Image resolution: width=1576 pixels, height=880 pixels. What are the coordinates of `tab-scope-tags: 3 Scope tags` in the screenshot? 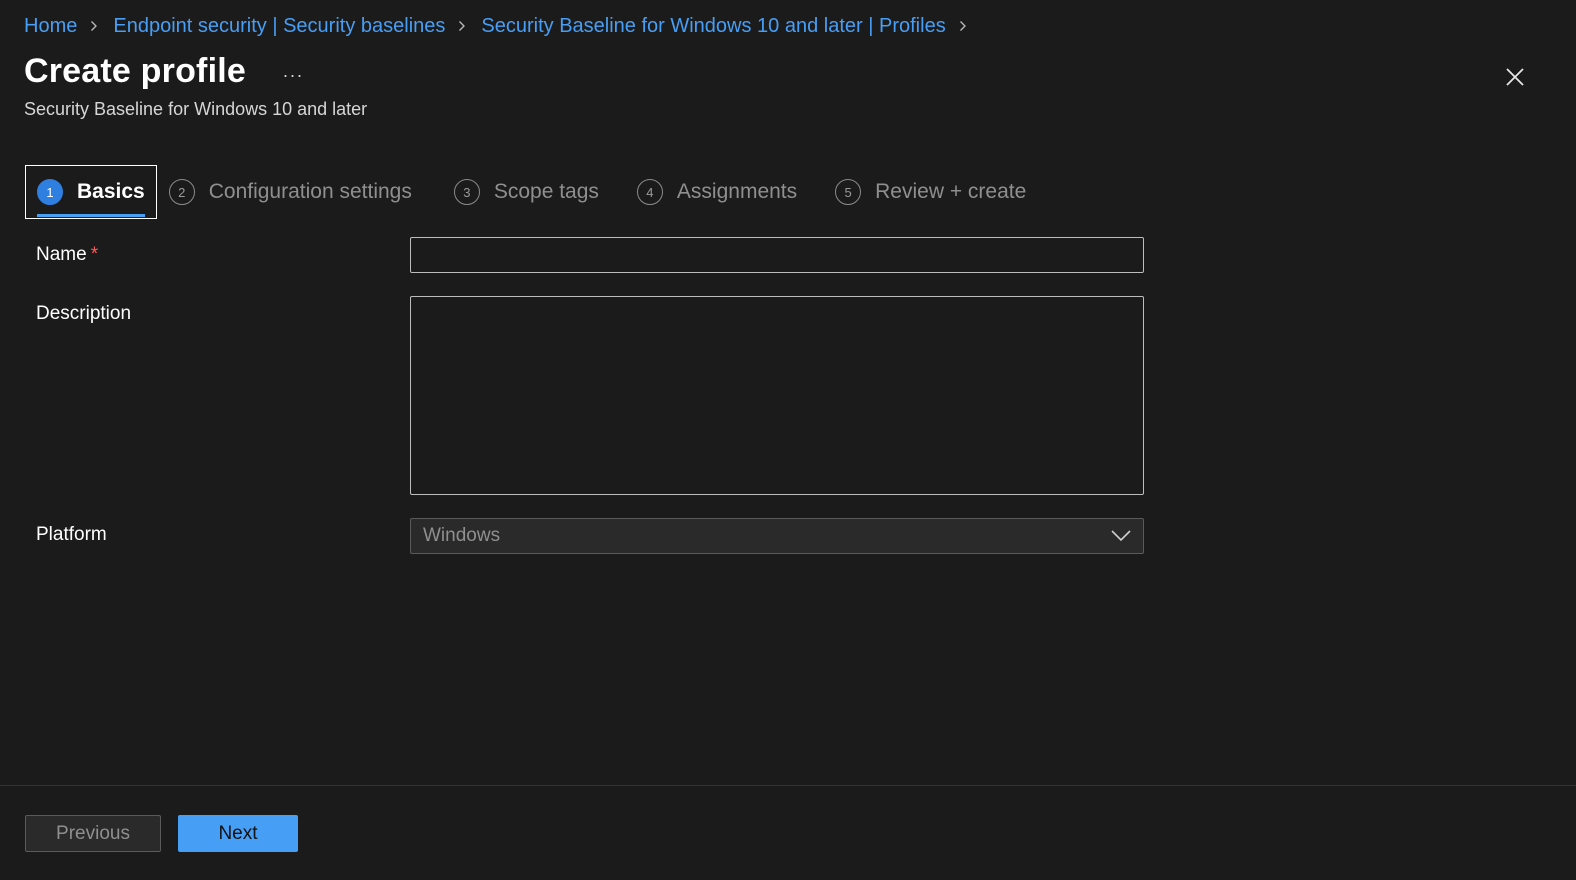 It's located at (526, 192).